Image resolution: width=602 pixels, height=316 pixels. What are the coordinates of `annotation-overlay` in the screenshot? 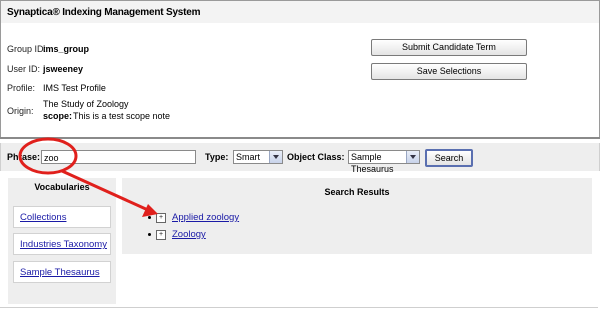 It's located at (88, 177).